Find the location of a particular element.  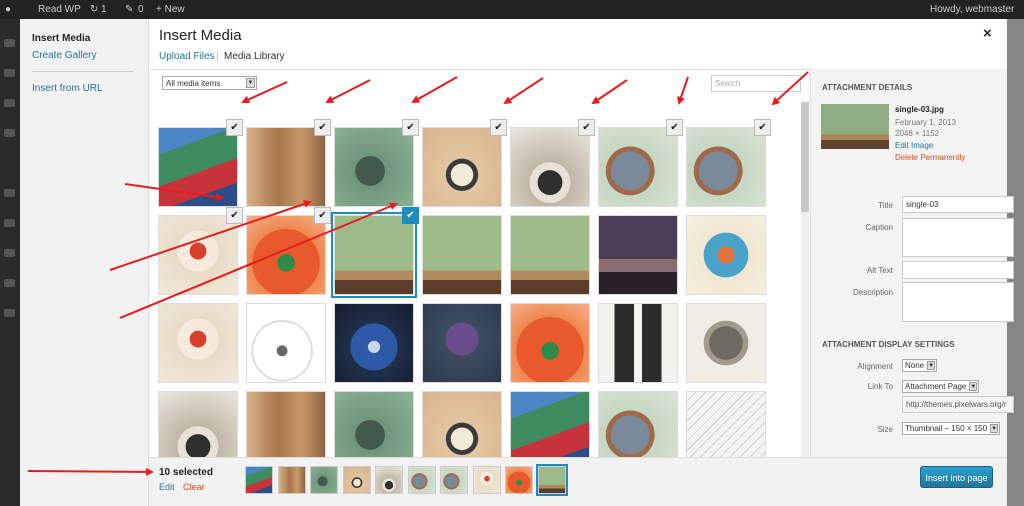

description-field is located at coordinates (958, 302).